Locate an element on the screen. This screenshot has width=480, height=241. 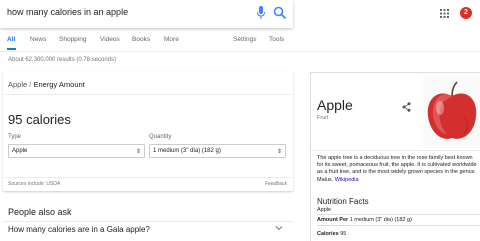
quantity-select: 1 medium (3" dia) (182 g) ⇕ is located at coordinates (217, 151).